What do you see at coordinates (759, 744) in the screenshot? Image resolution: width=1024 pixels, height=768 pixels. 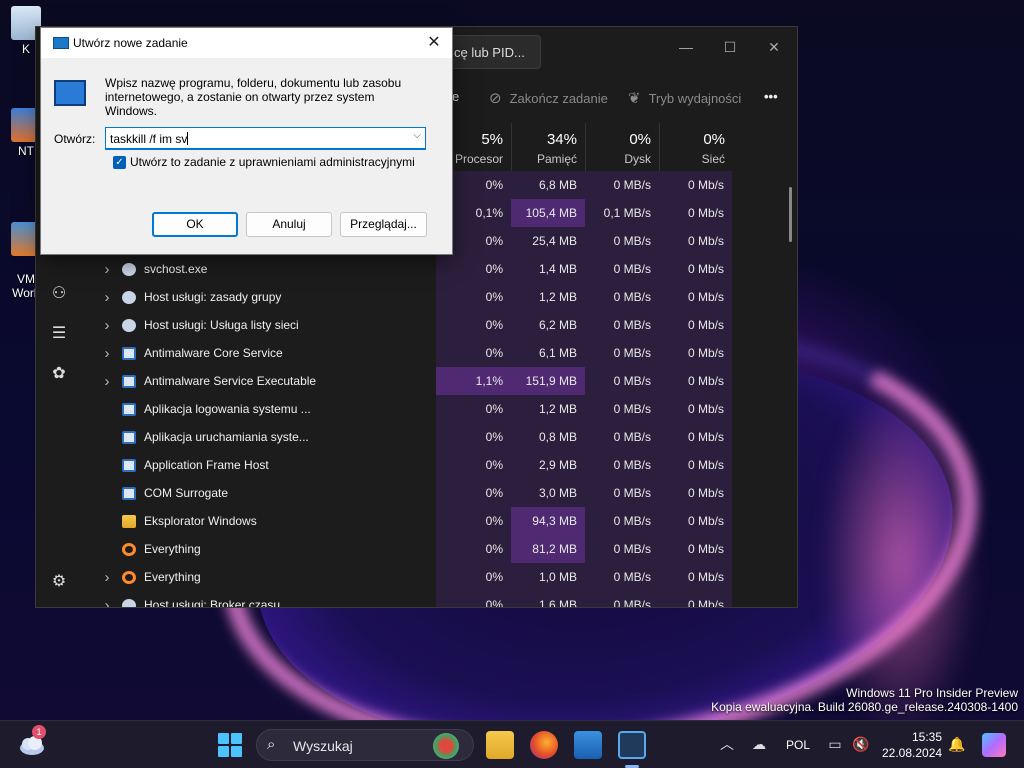 I see `network-icon: ☁` at bounding box center [759, 744].